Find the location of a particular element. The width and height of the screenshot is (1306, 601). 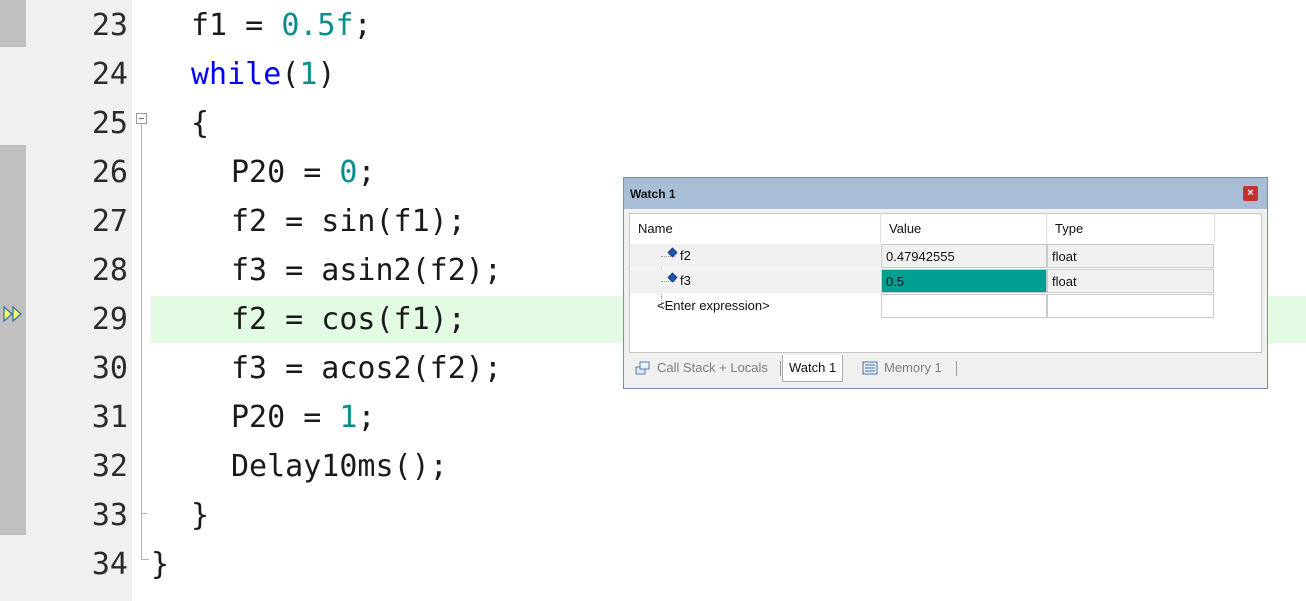

line-number: 27 is located at coordinates (109, 221).